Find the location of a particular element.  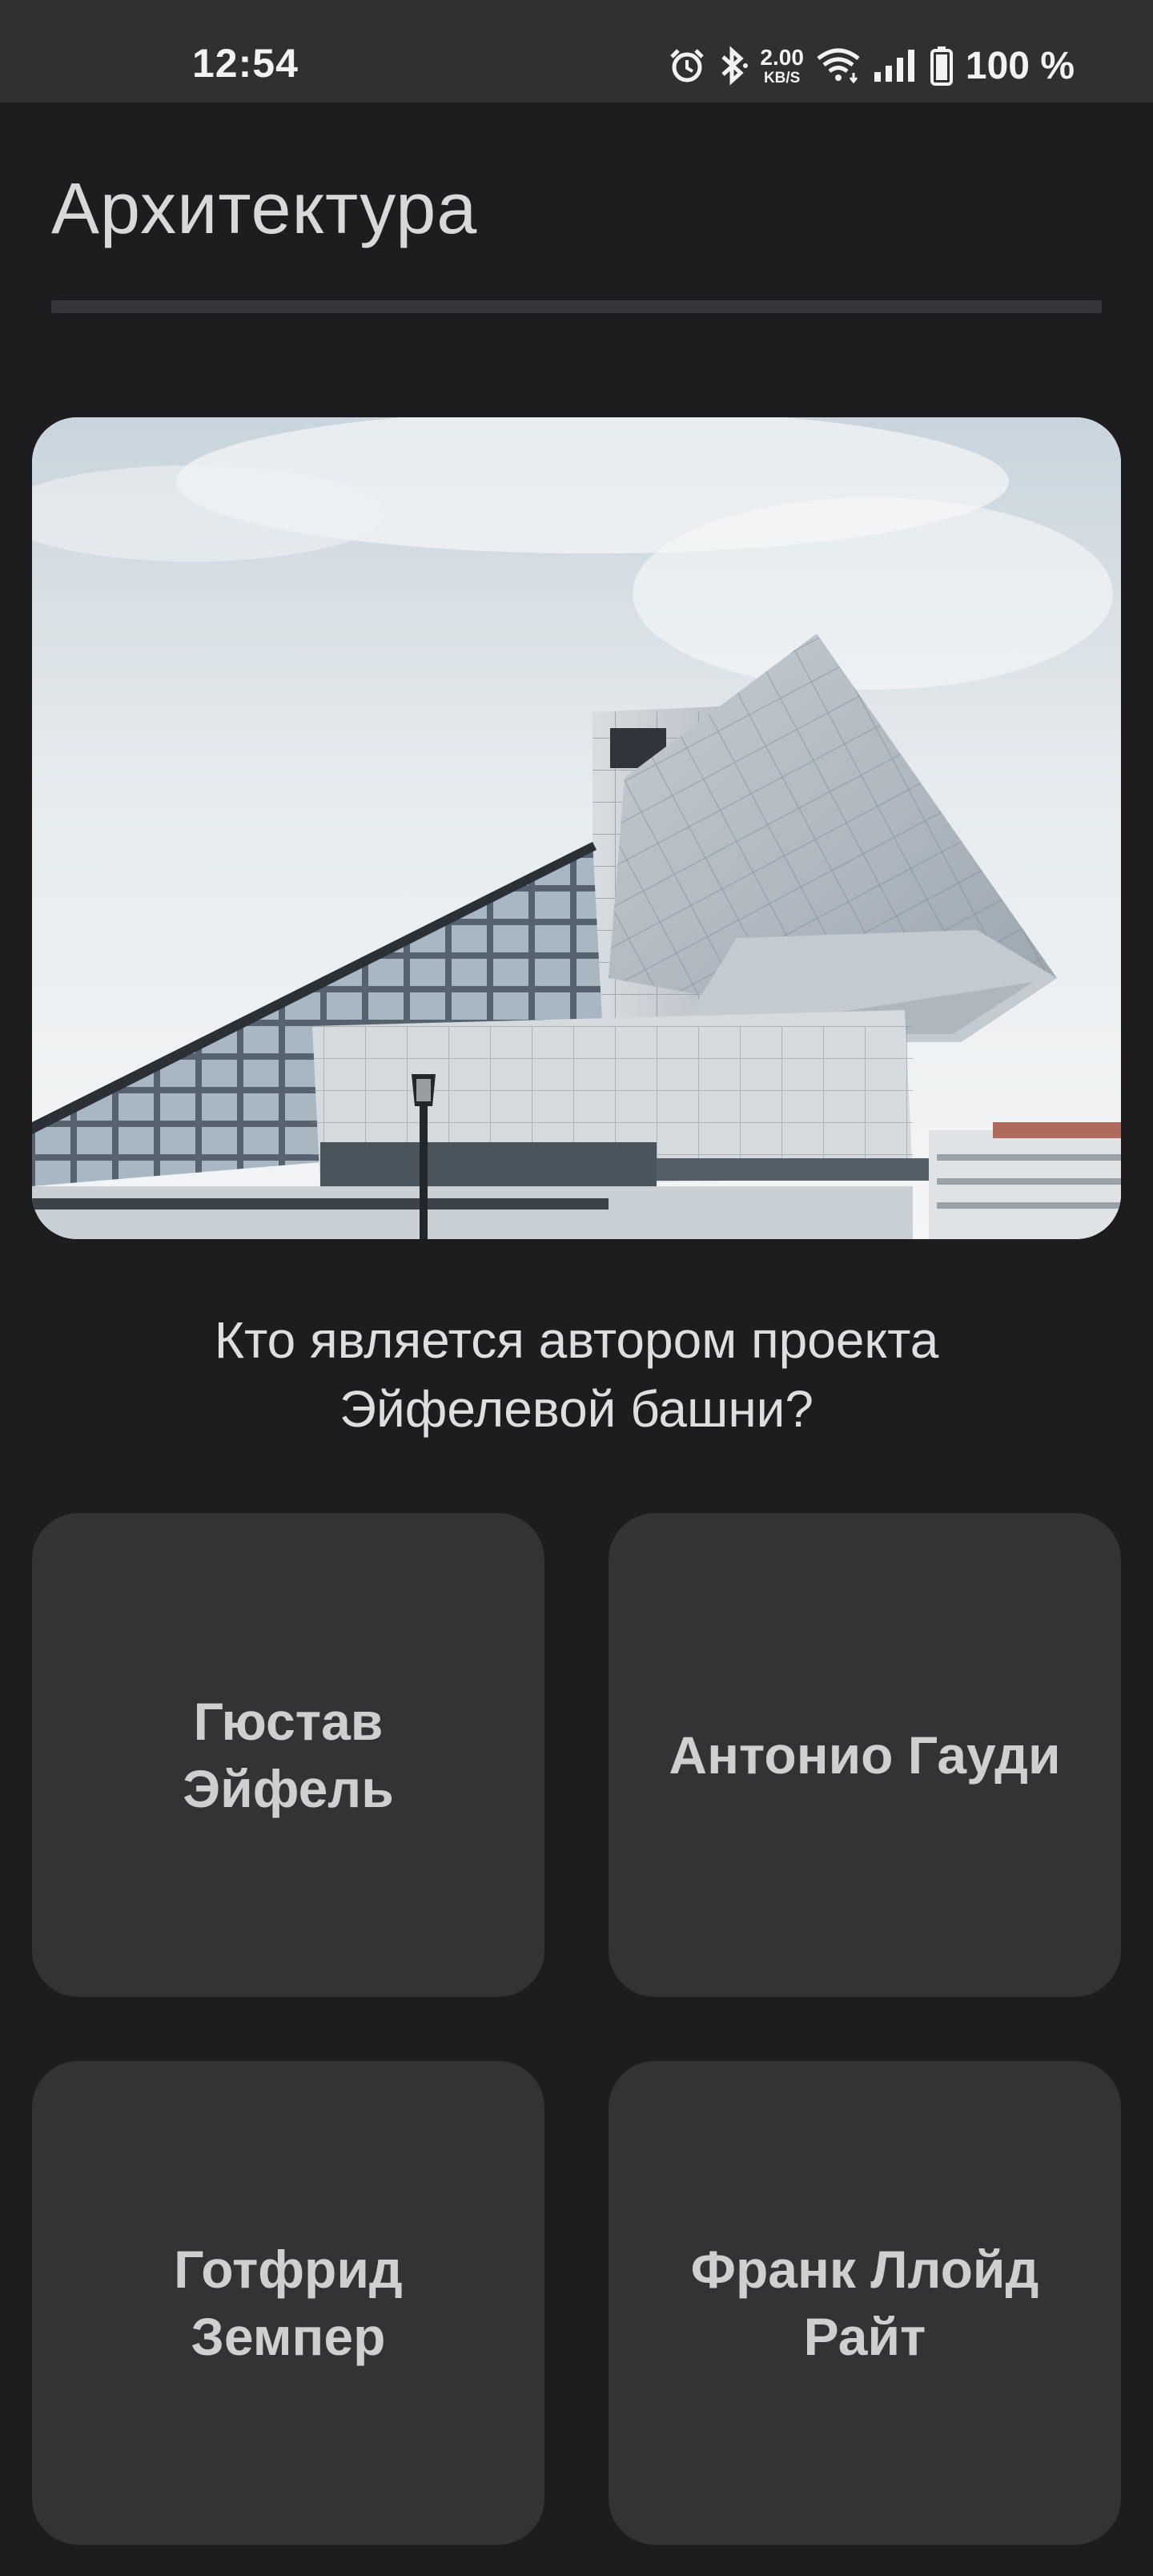

answer-label-line: Франк Ллойд is located at coordinates (865, 2269).